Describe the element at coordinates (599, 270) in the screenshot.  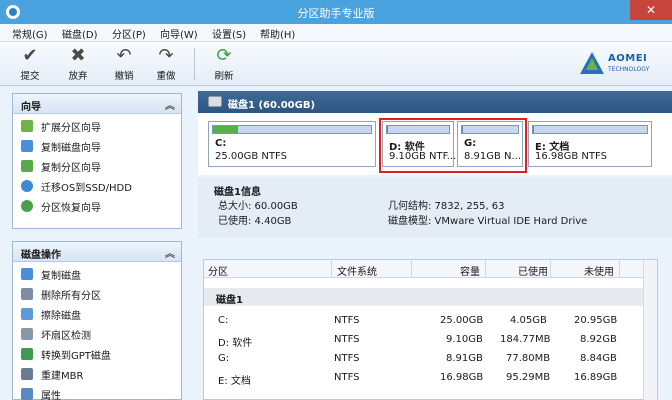
I see `col-free: 未使用` at that location.